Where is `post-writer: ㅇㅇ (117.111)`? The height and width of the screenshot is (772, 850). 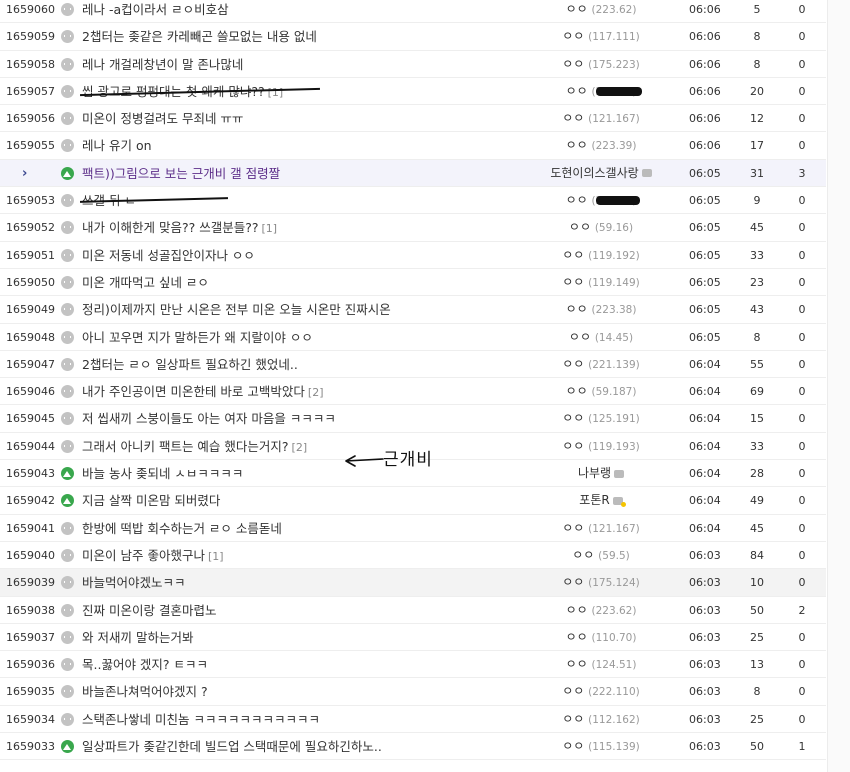 post-writer: ㅇㅇ (117.111) is located at coordinates (601, 37).